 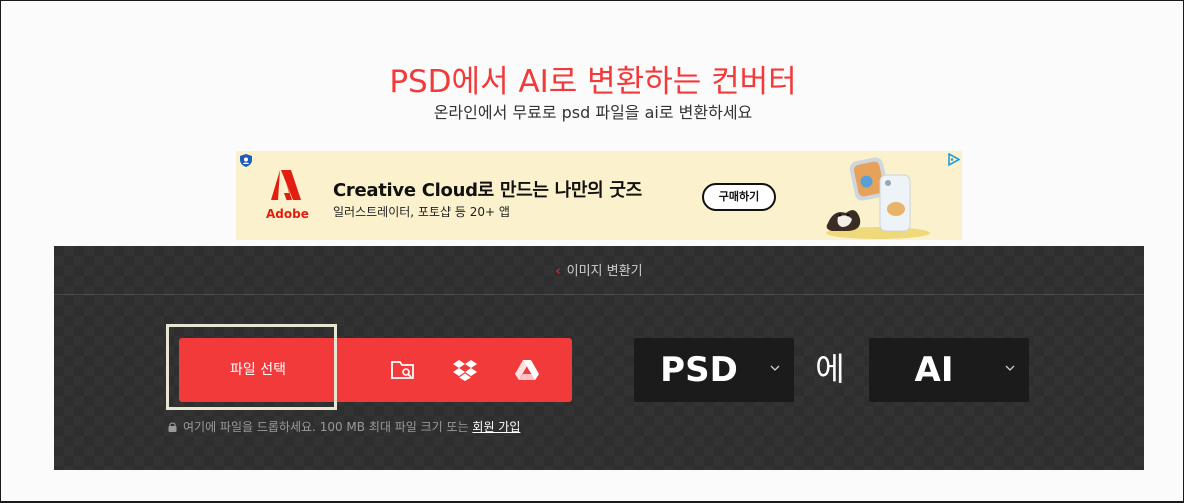 I want to click on upload-note: 여기에 파일을 드롭하세요. 100 MB 최대 파일 크기 또는 회원 가입, so click(x=344, y=426).